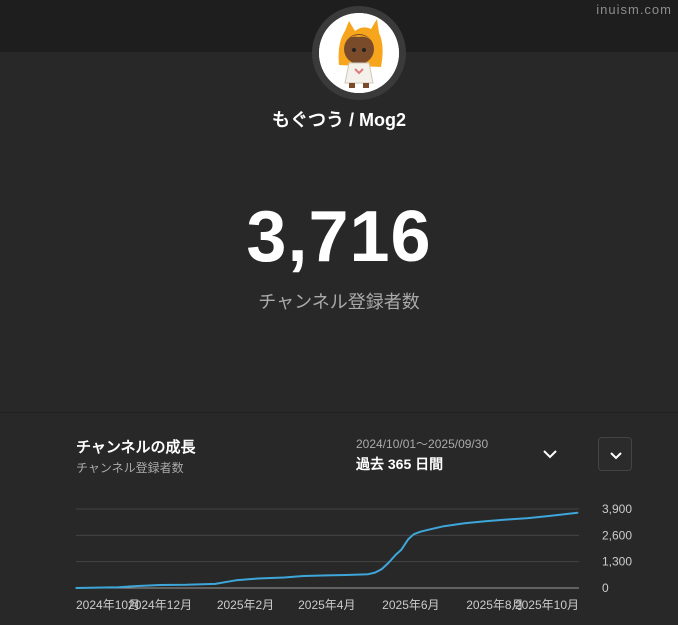  Describe the element at coordinates (399, 464) in the screenshot. I see `period-label: 過去 365 日間` at that location.